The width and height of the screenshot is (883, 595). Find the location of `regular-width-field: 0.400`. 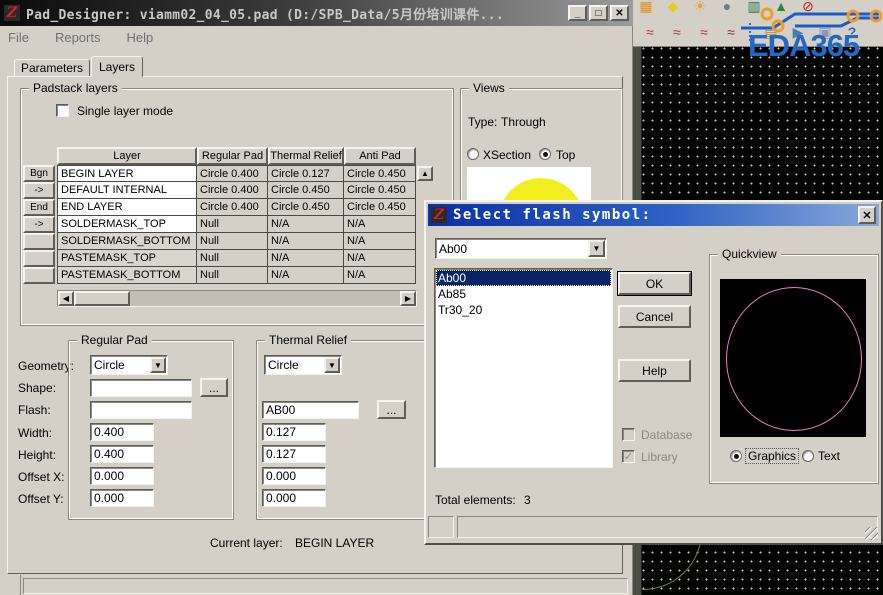

regular-width-field: 0.400 is located at coordinates (122, 432).